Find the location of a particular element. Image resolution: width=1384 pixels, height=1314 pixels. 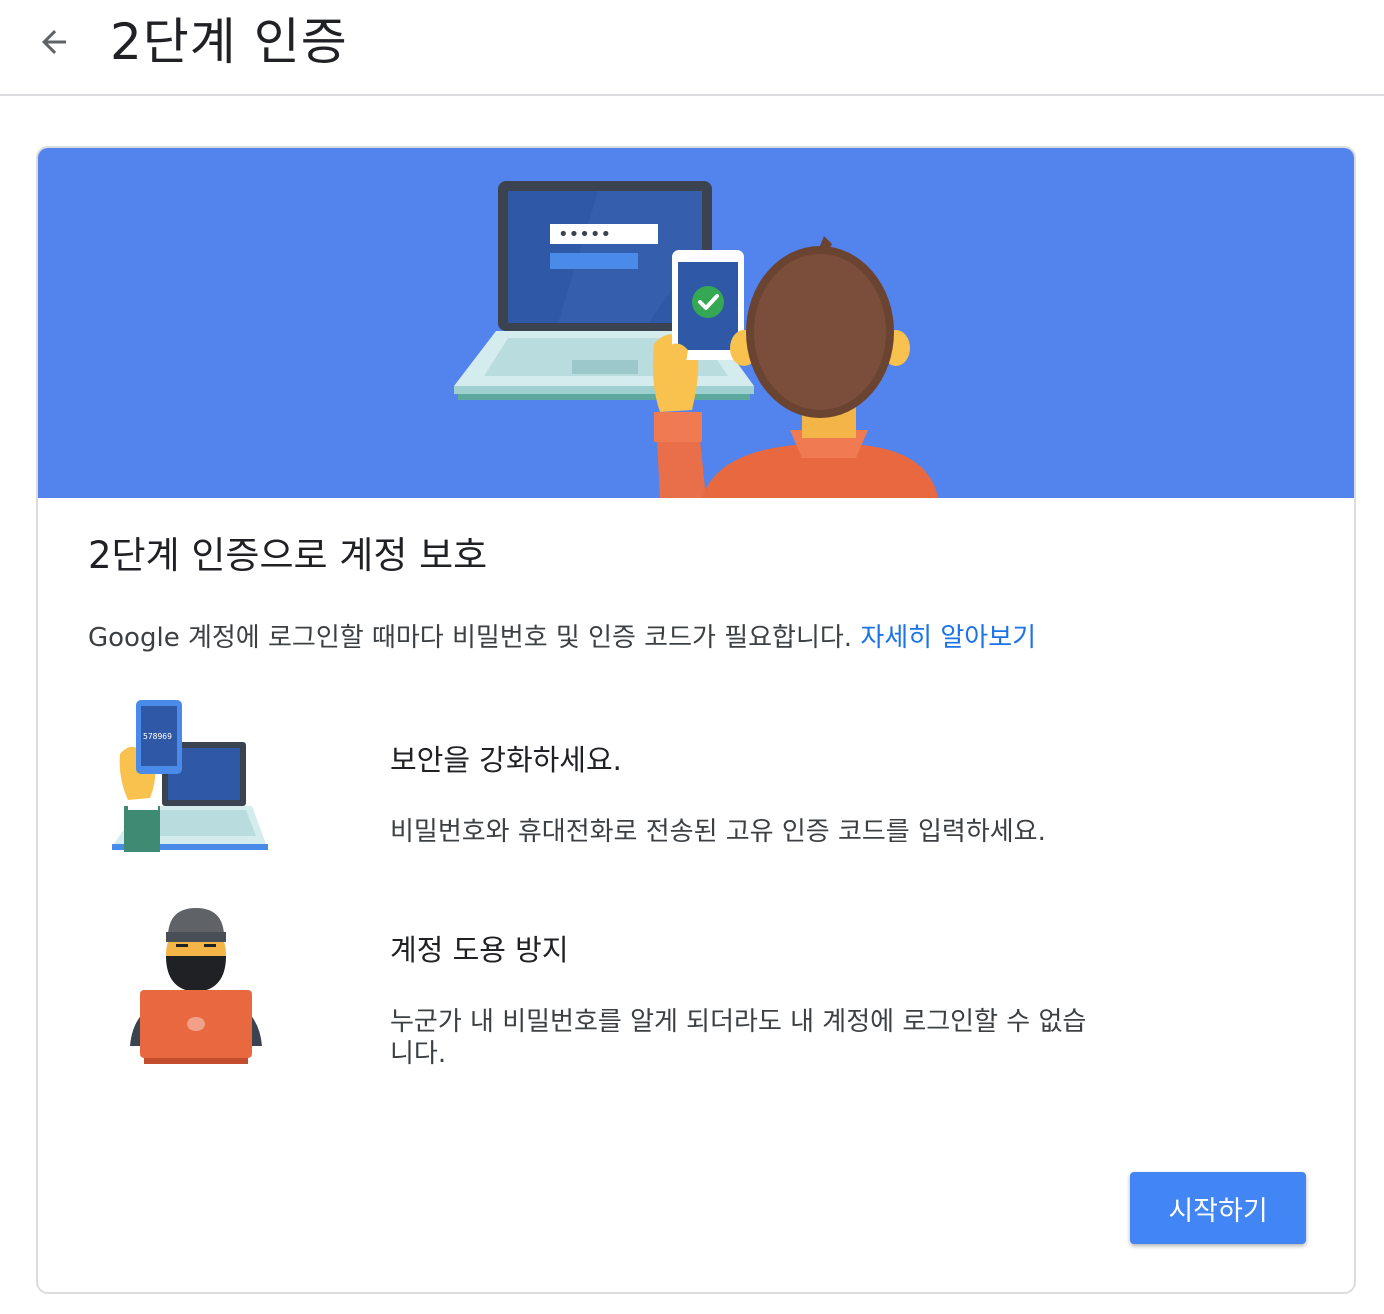

feature-hijack-illustration is located at coordinates (196, 988).